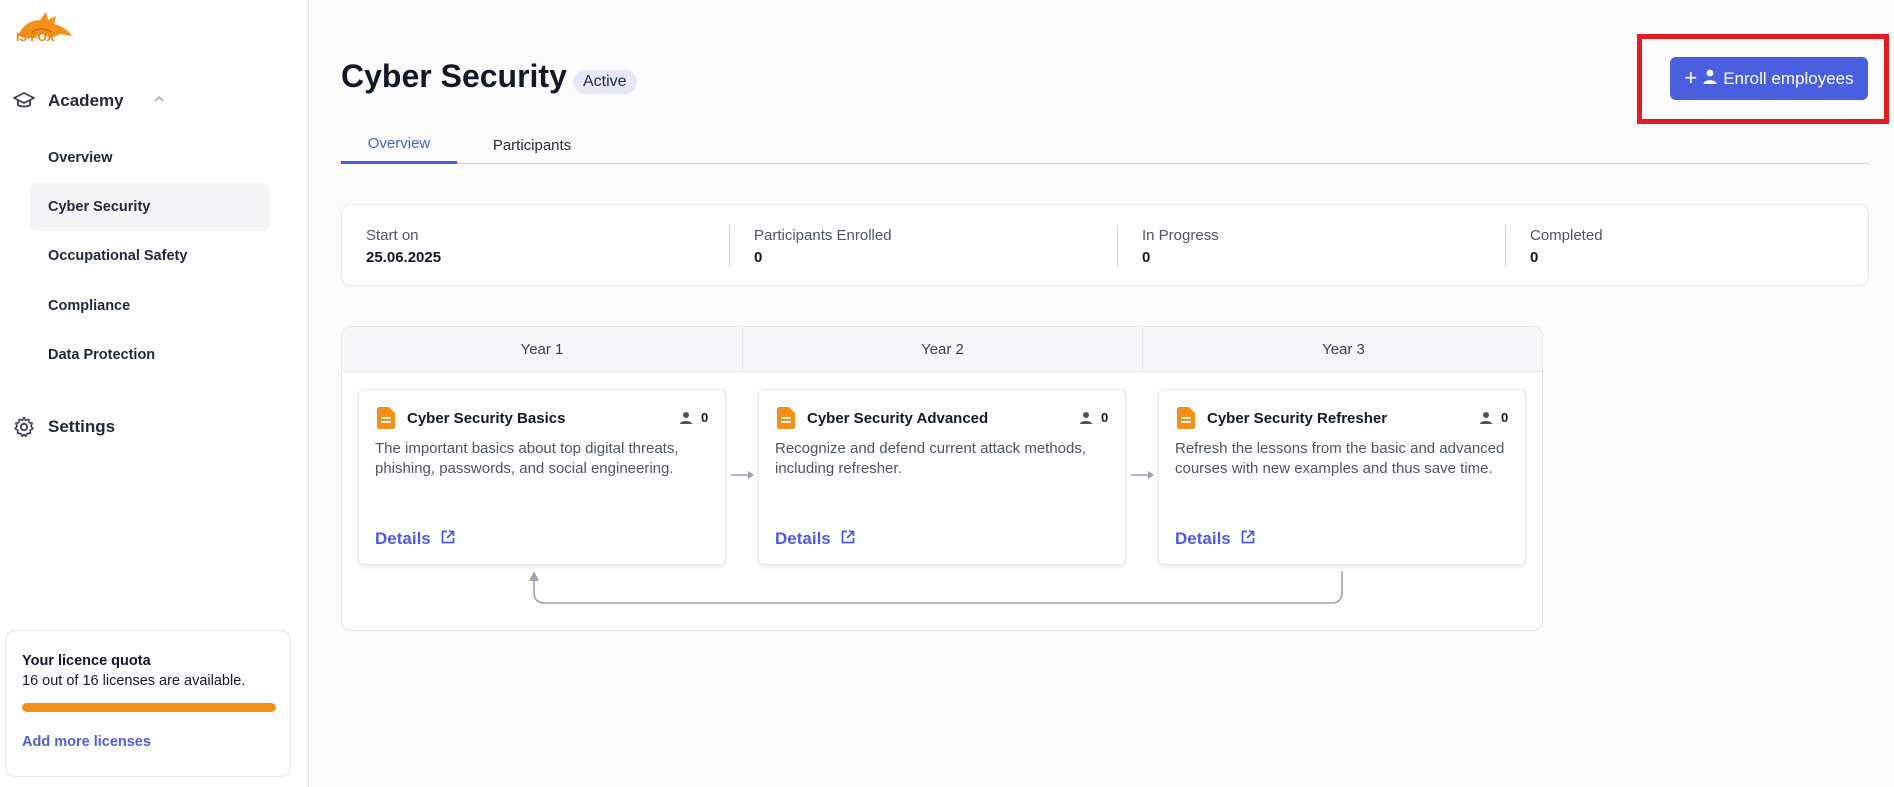  What do you see at coordinates (86, 661) in the screenshot?
I see `quota-title: Your licence quota` at bounding box center [86, 661].